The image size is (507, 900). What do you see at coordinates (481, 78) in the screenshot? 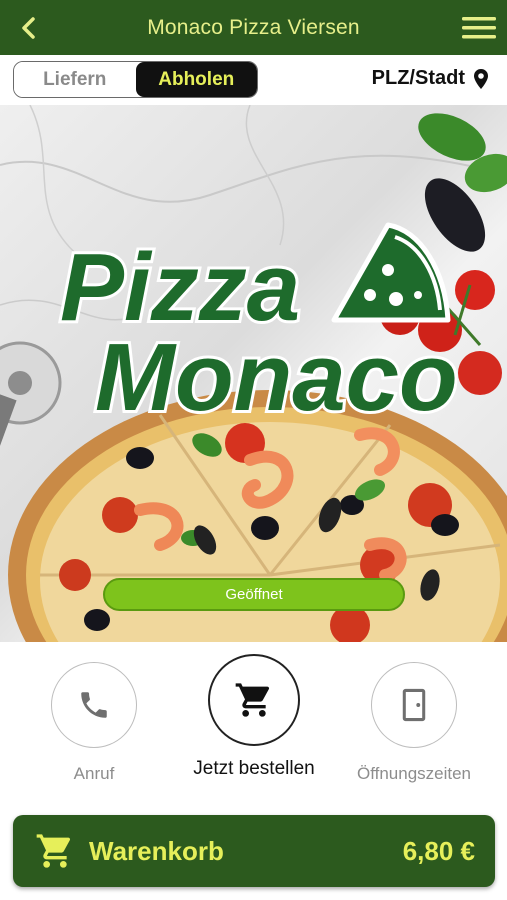
I see `map-pin-icon` at bounding box center [481, 78].